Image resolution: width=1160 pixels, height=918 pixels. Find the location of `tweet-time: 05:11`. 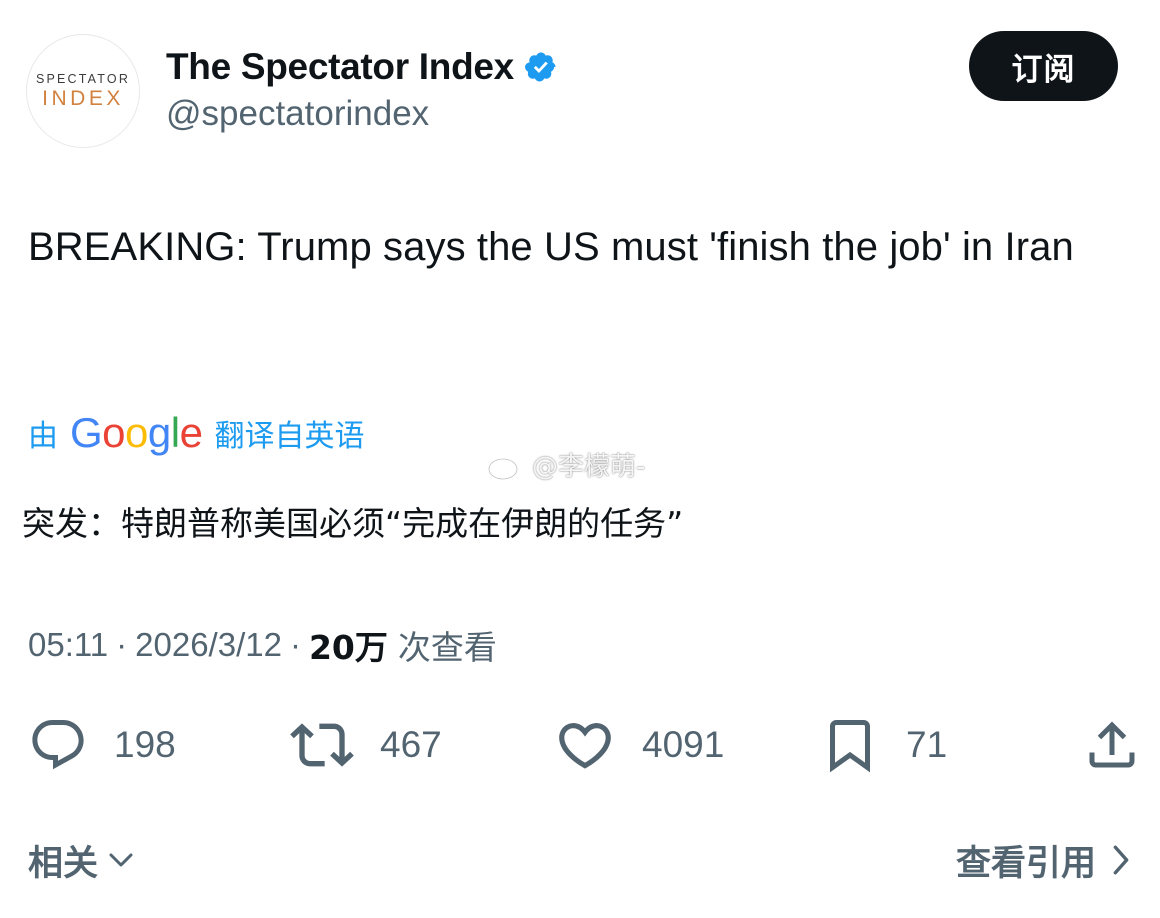

tweet-time: 05:11 is located at coordinates (68, 645).